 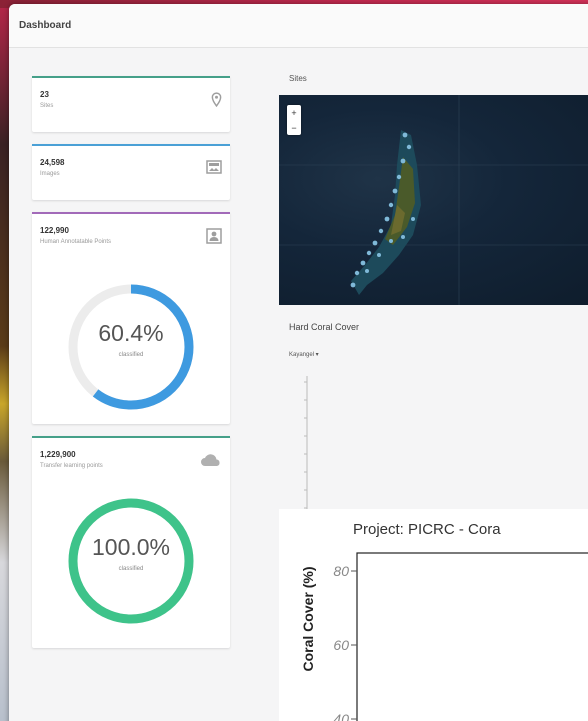 I want to click on hard-coral-title: Hard Coral Cover, so click(x=324, y=327).